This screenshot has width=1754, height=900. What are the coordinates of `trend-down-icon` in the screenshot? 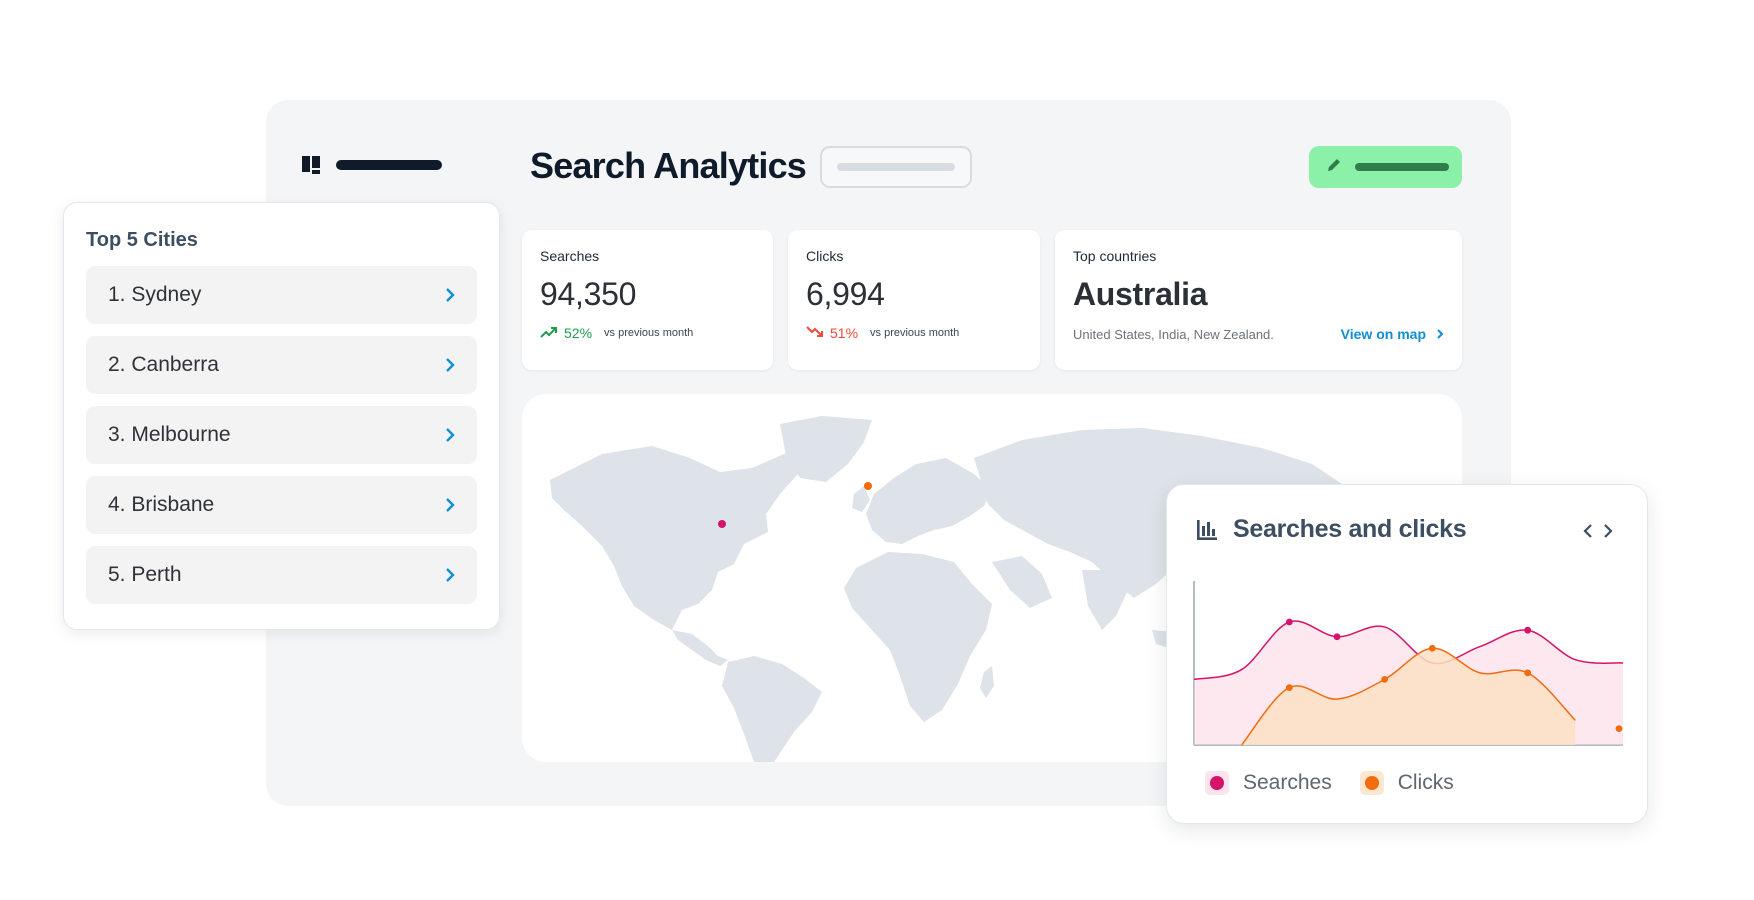 It's located at (815, 333).